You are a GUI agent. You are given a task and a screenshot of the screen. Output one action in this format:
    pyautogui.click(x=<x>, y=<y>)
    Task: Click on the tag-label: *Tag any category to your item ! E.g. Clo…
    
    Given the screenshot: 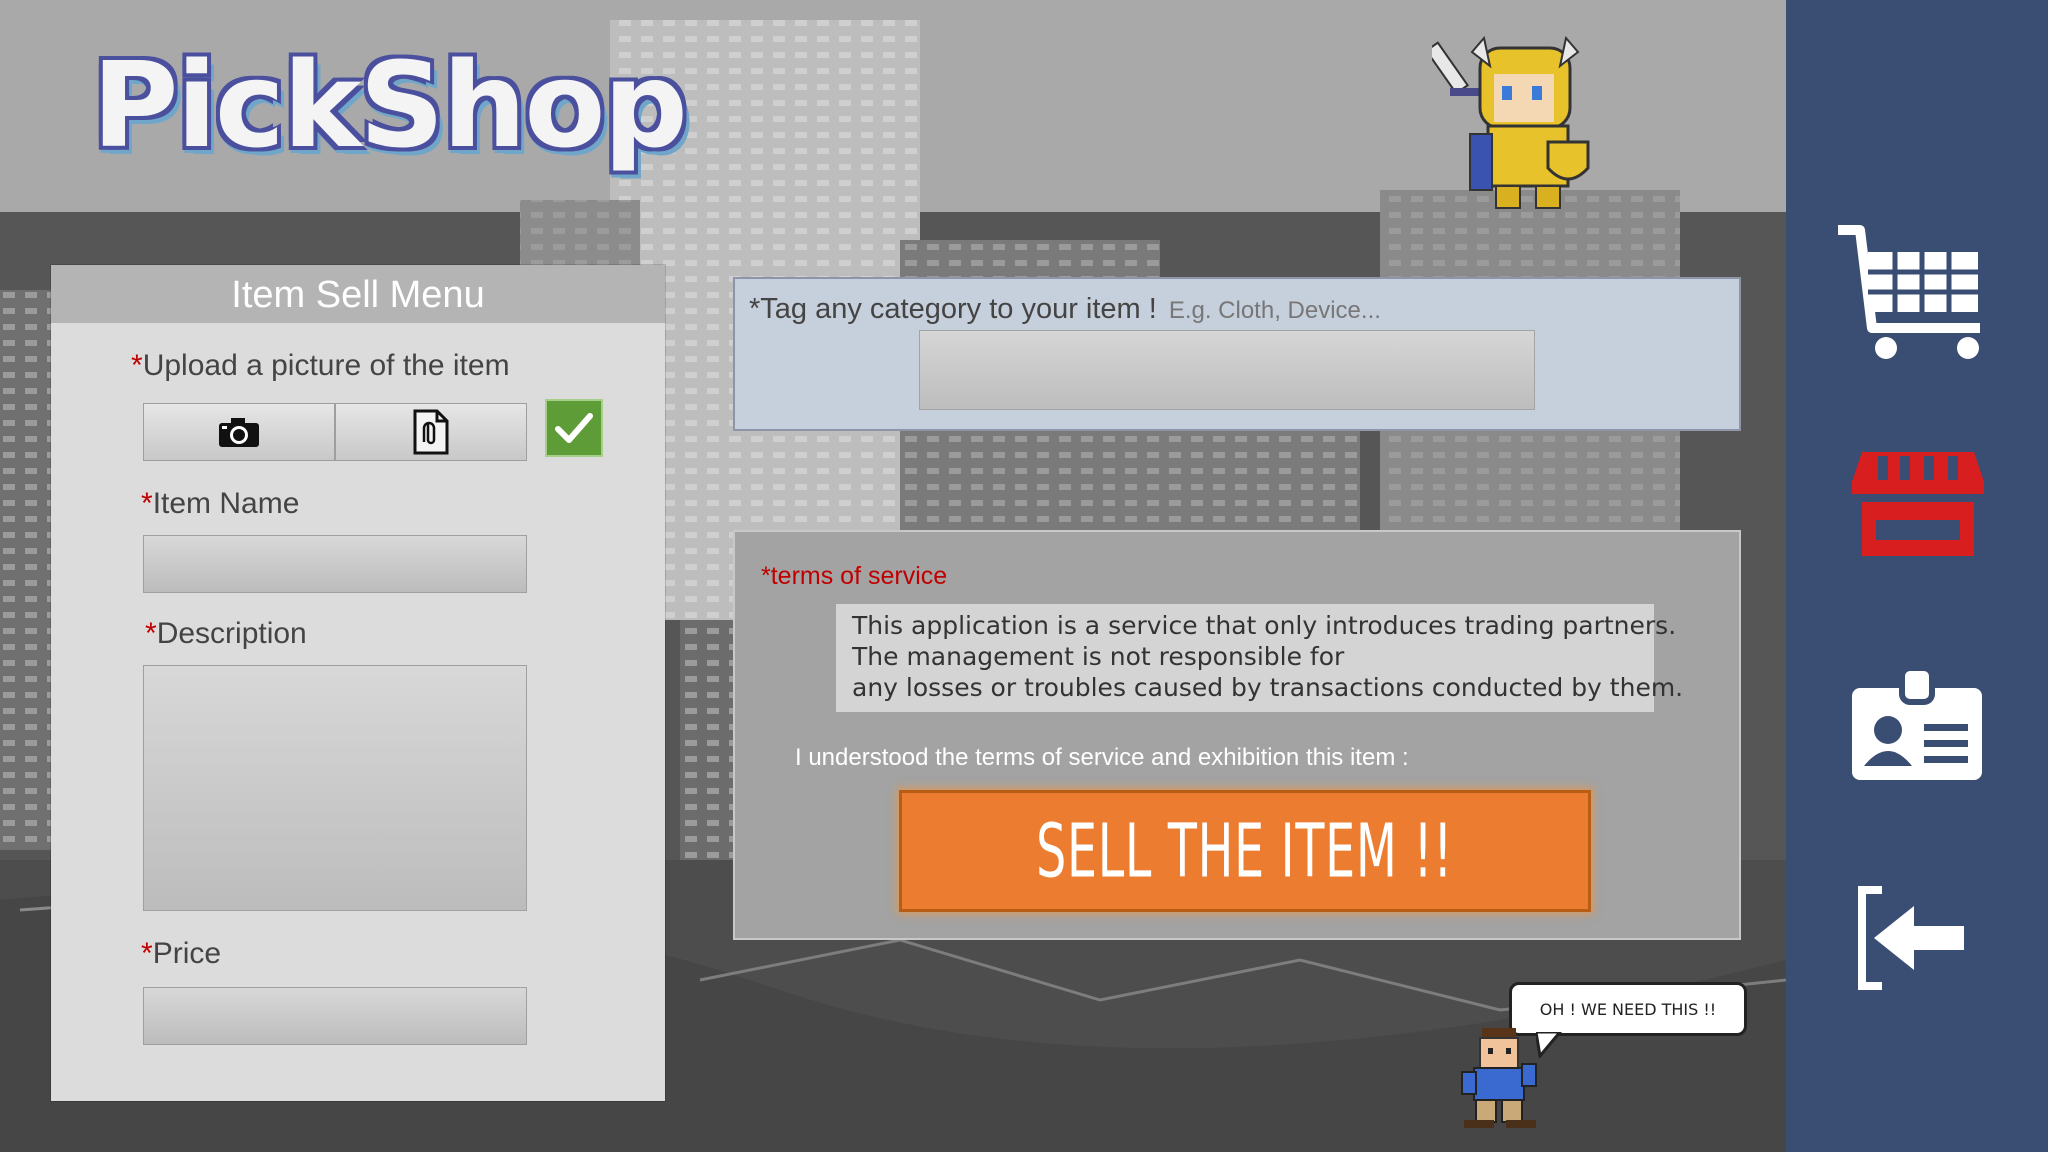 What is the action you would take?
    pyautogui.click(x=1065, y=309)
    